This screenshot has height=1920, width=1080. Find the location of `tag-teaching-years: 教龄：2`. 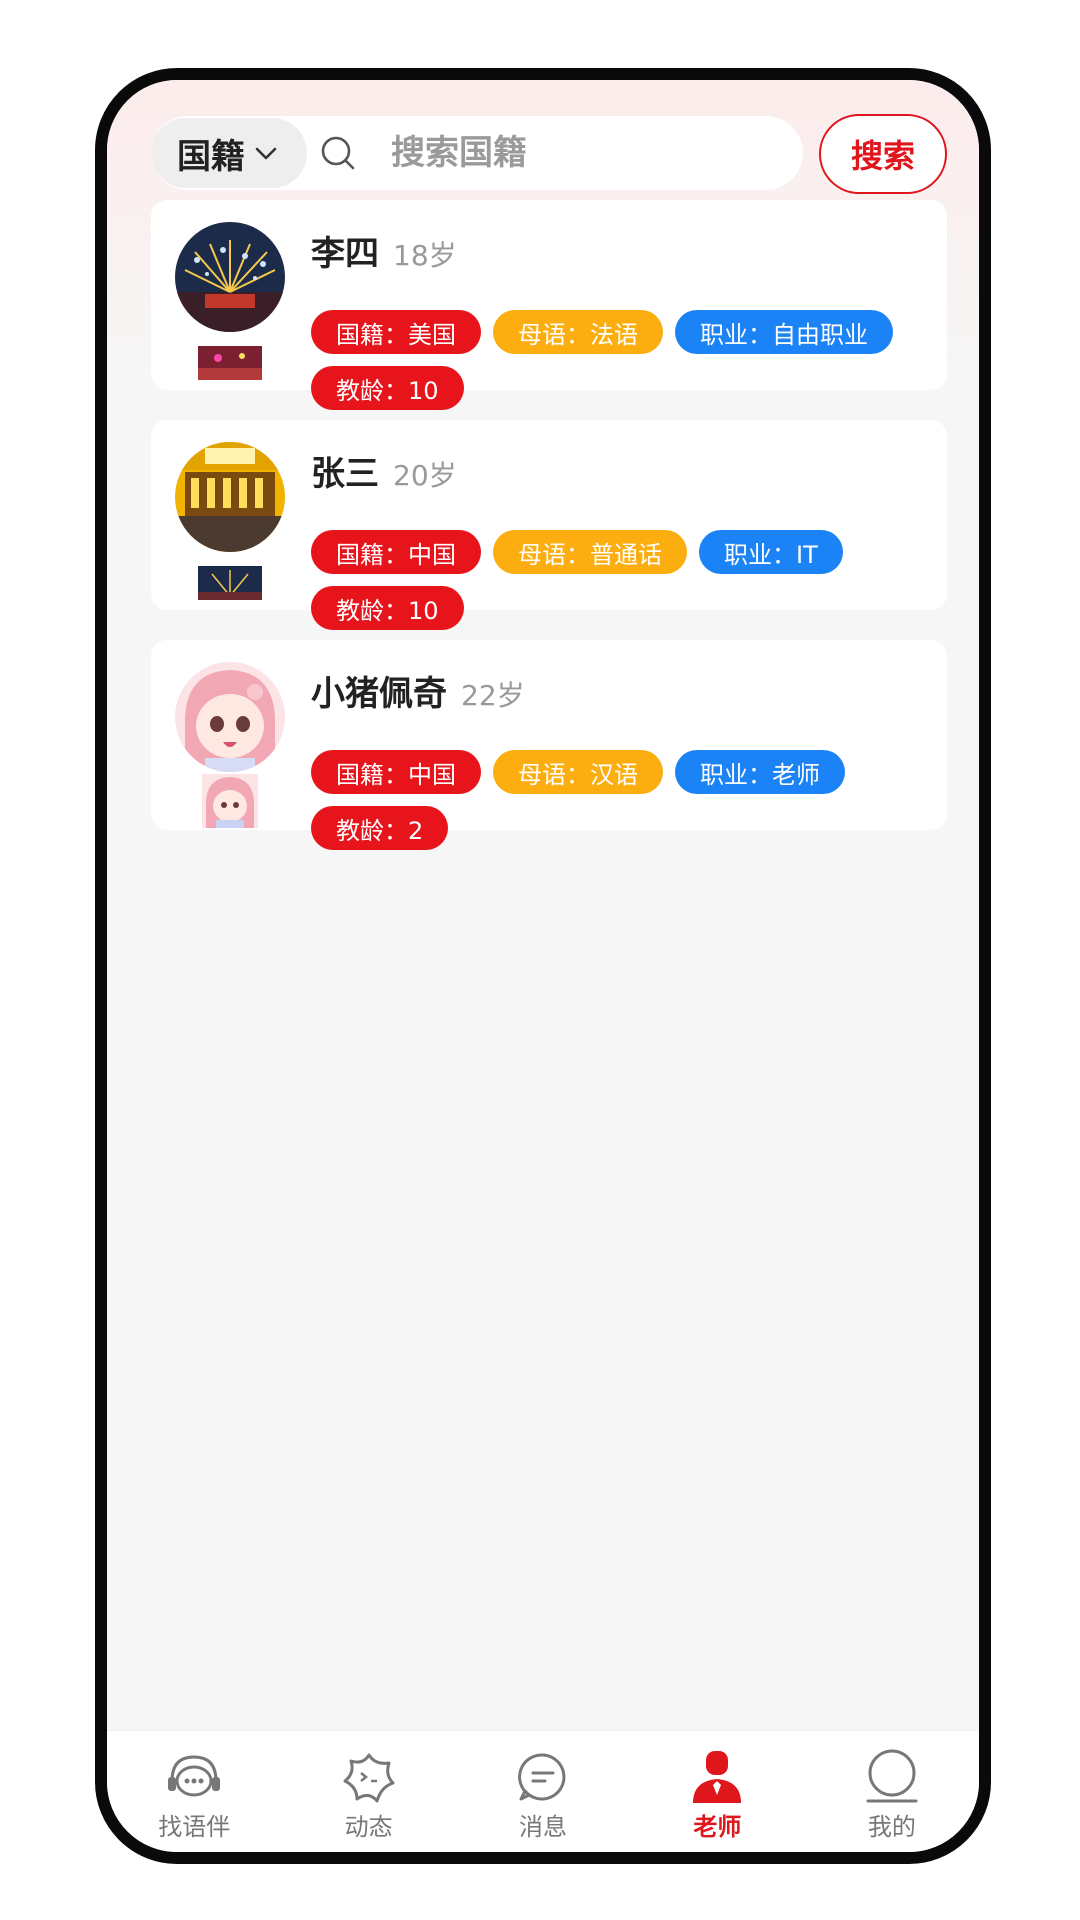

tag-teaching-years: 教龄：2 is located at coordinates (380, 828).